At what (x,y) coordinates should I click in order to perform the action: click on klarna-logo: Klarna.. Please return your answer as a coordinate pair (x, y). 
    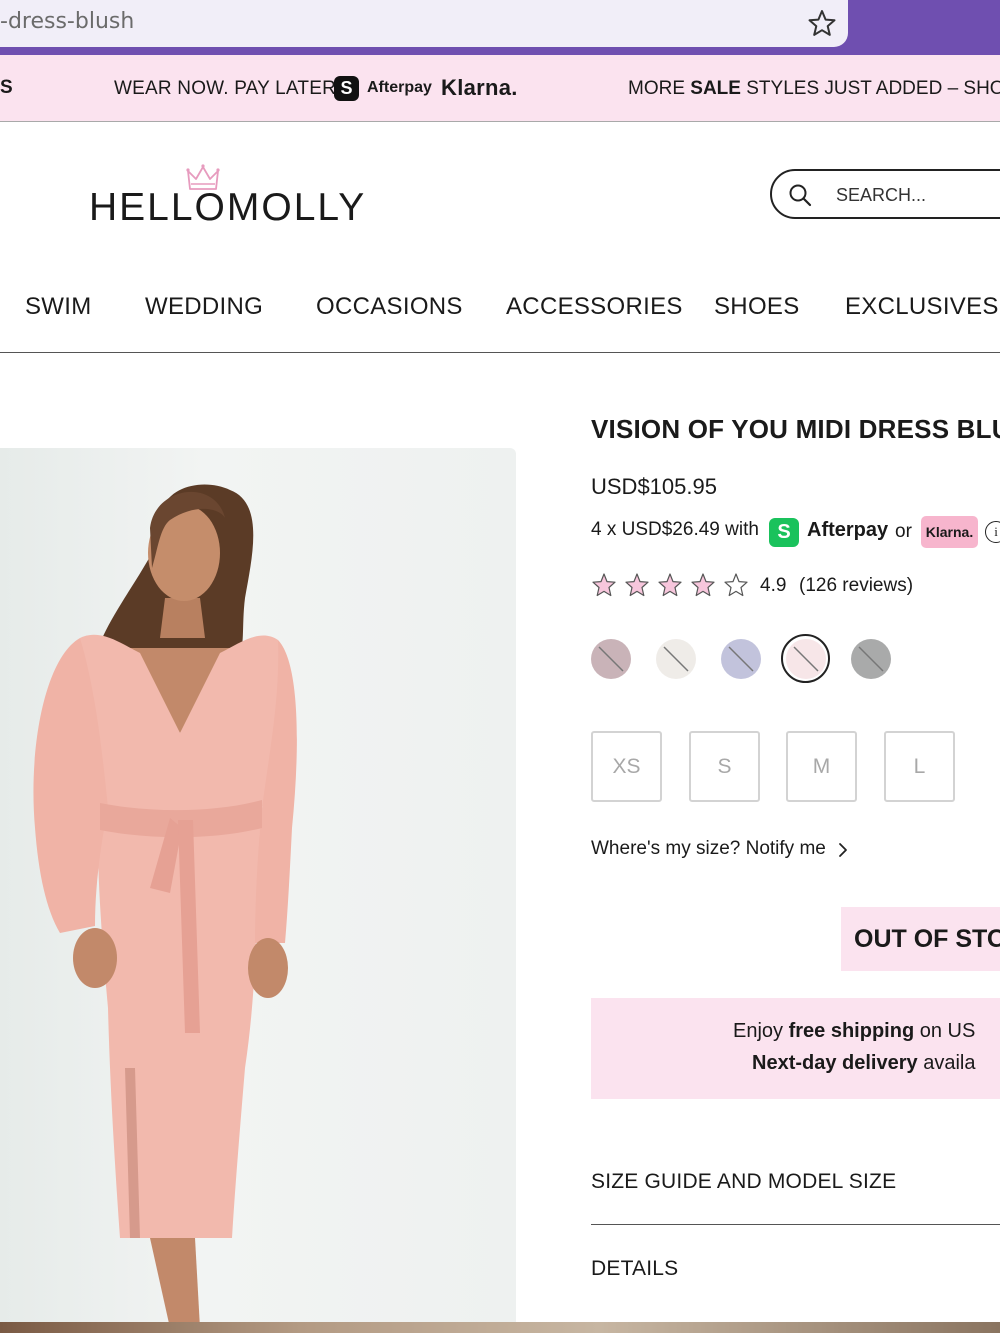
    Looking at the image, I should click on (479, 87).